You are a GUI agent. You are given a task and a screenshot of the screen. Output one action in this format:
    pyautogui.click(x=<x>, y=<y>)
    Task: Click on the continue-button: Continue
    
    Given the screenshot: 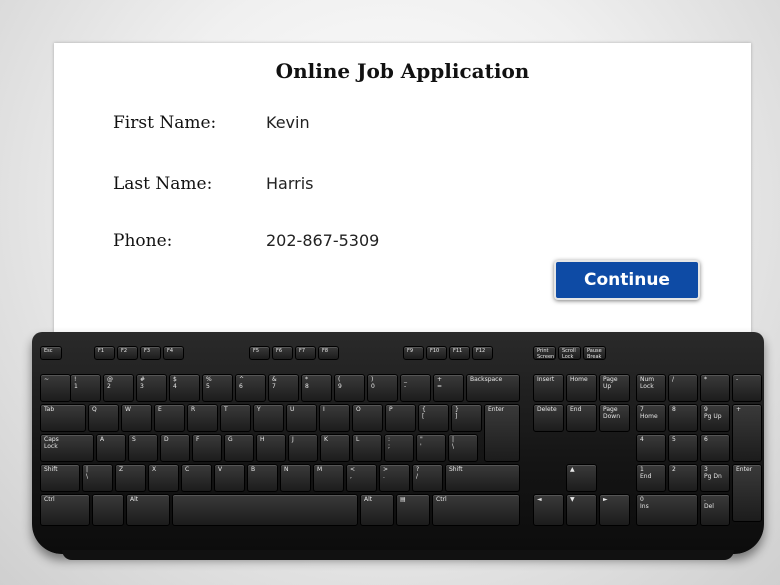 What is the action you would take?
    pyautogui.click(x=627, y=280)
    